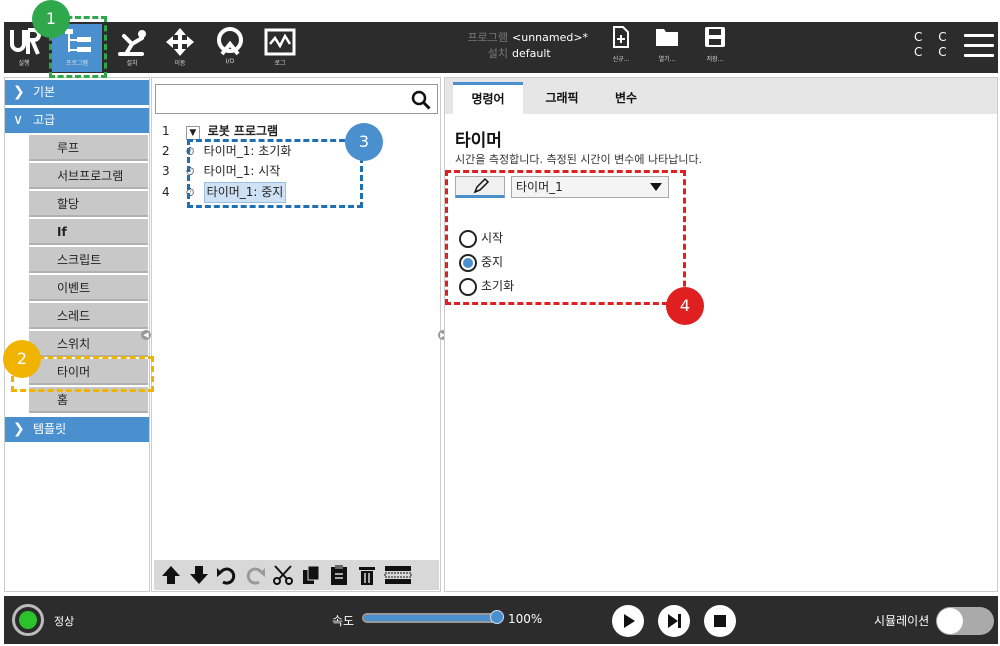 The width and height of the screenshot is (1000, 646). I want to click on stop-button, so click(720, 621).